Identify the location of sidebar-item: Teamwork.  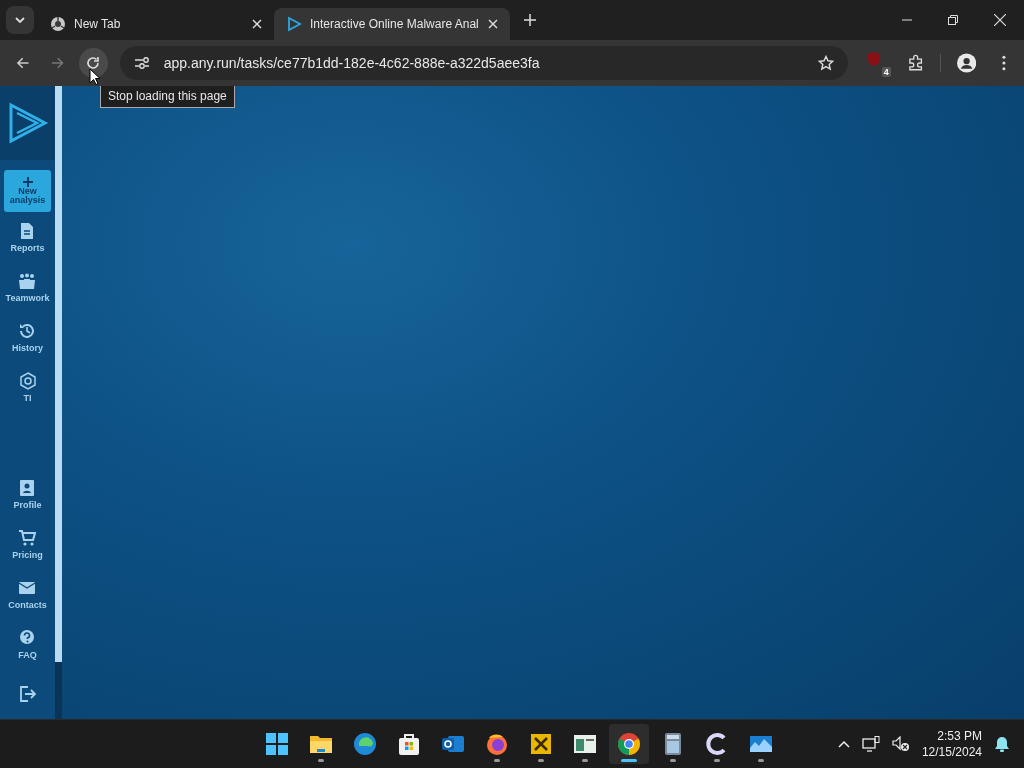
(27, 287).